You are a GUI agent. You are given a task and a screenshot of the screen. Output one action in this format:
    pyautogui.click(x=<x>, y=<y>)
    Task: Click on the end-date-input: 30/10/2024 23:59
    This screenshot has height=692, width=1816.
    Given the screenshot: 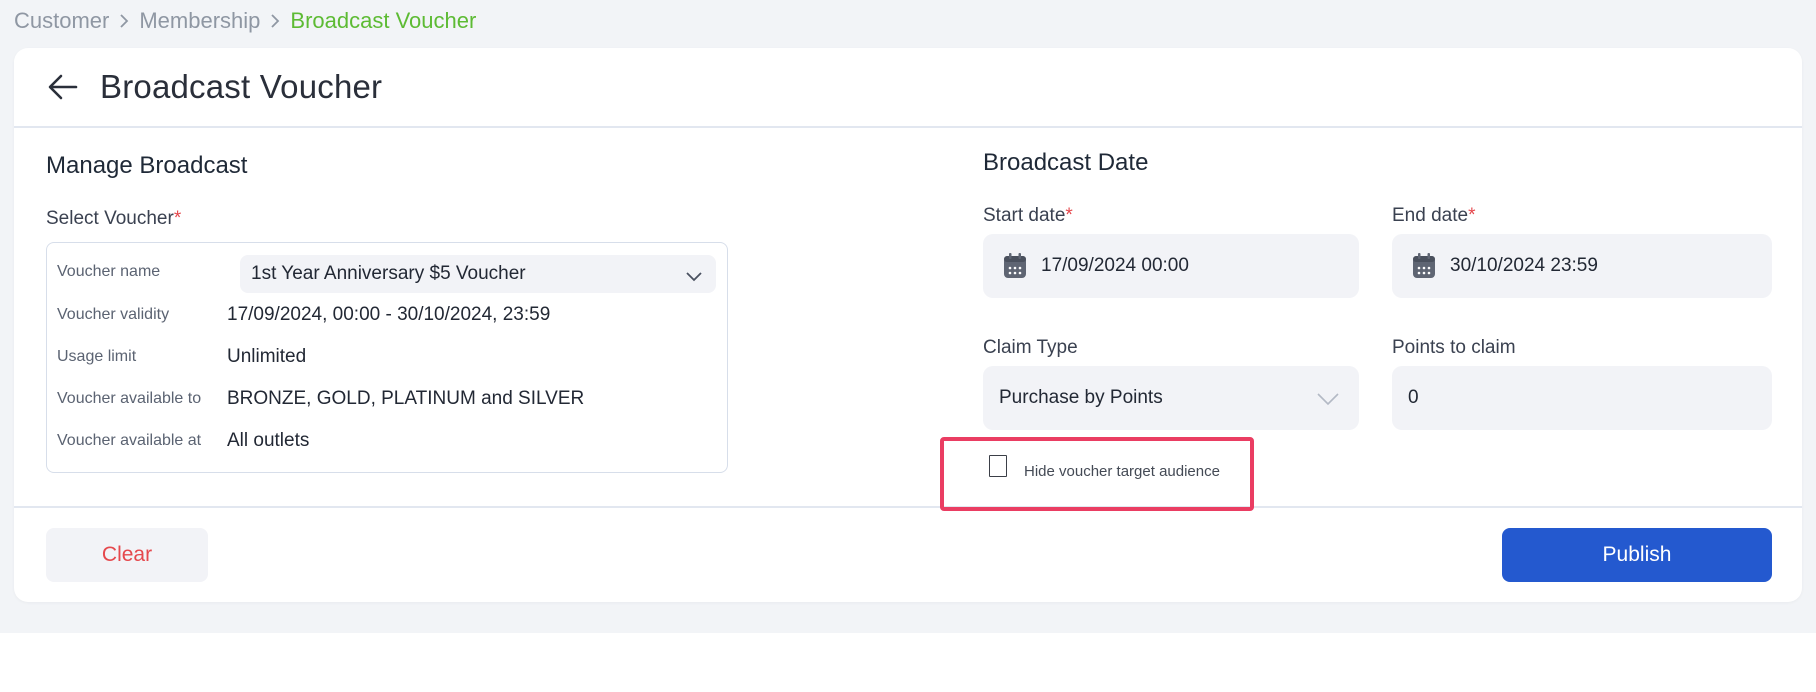 What is the action you would take?
    pyautogui.click(x=1582, y=266)
    